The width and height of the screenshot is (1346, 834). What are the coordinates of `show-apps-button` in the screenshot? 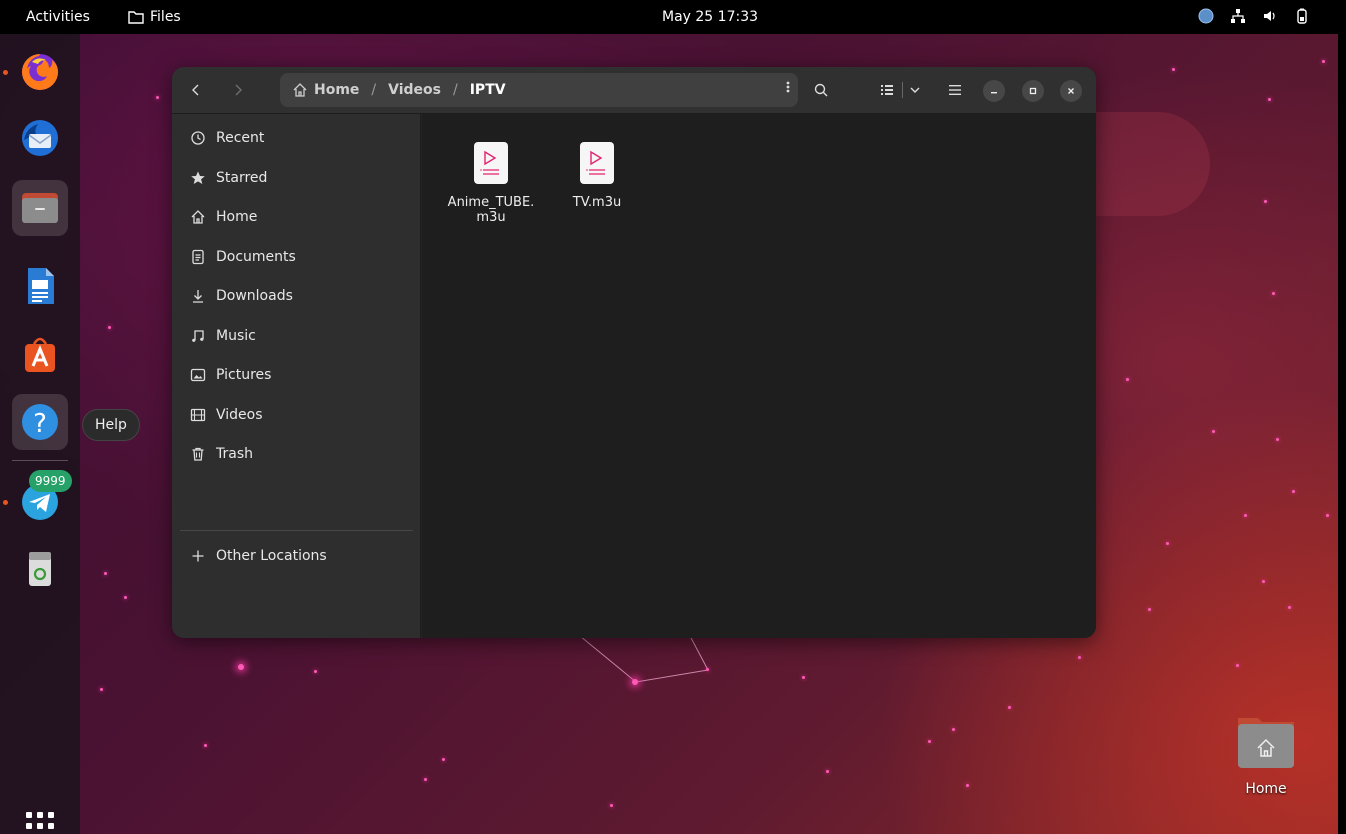 It's located at (41, 823).